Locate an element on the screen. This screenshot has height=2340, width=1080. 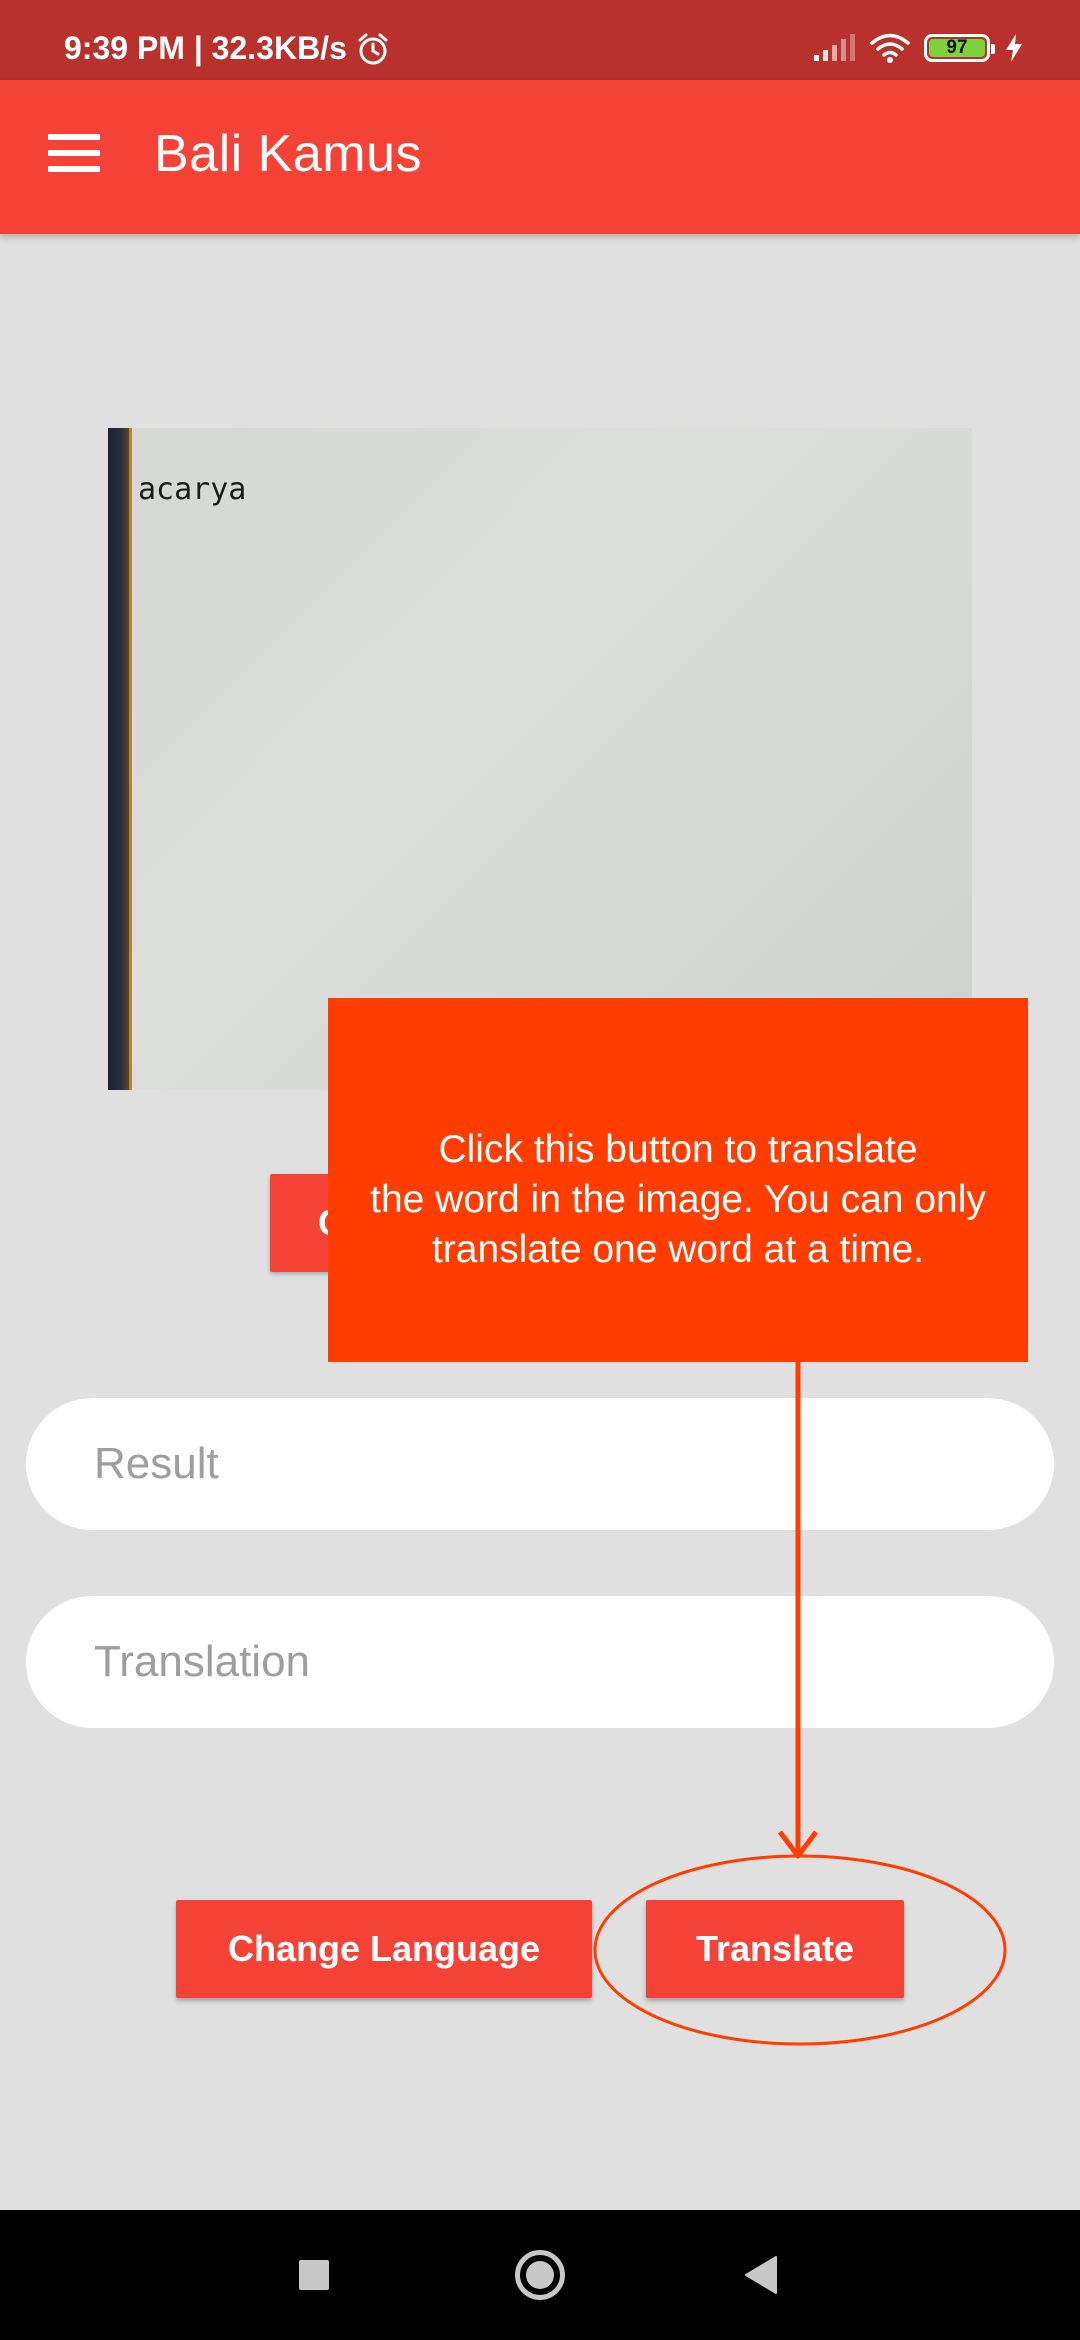
triangle-back-icon is located at coordinates (761, 2275).